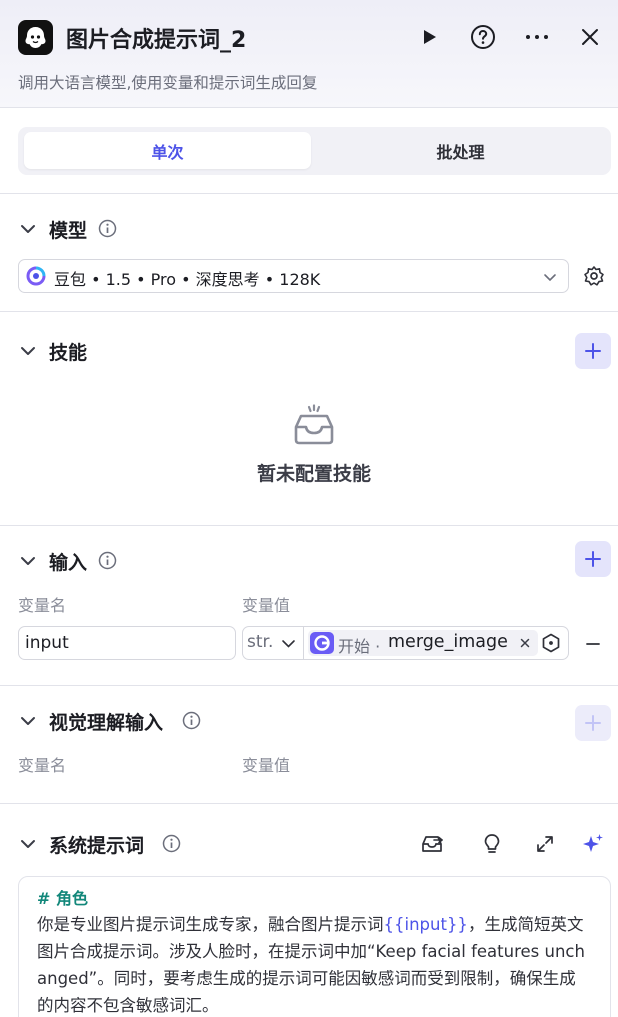 The width and height of the screenshot is (618, 1017). Describe the element at coordinates (593, 844) in the screenshot. I see `ai-sparkle-icon` at that location.